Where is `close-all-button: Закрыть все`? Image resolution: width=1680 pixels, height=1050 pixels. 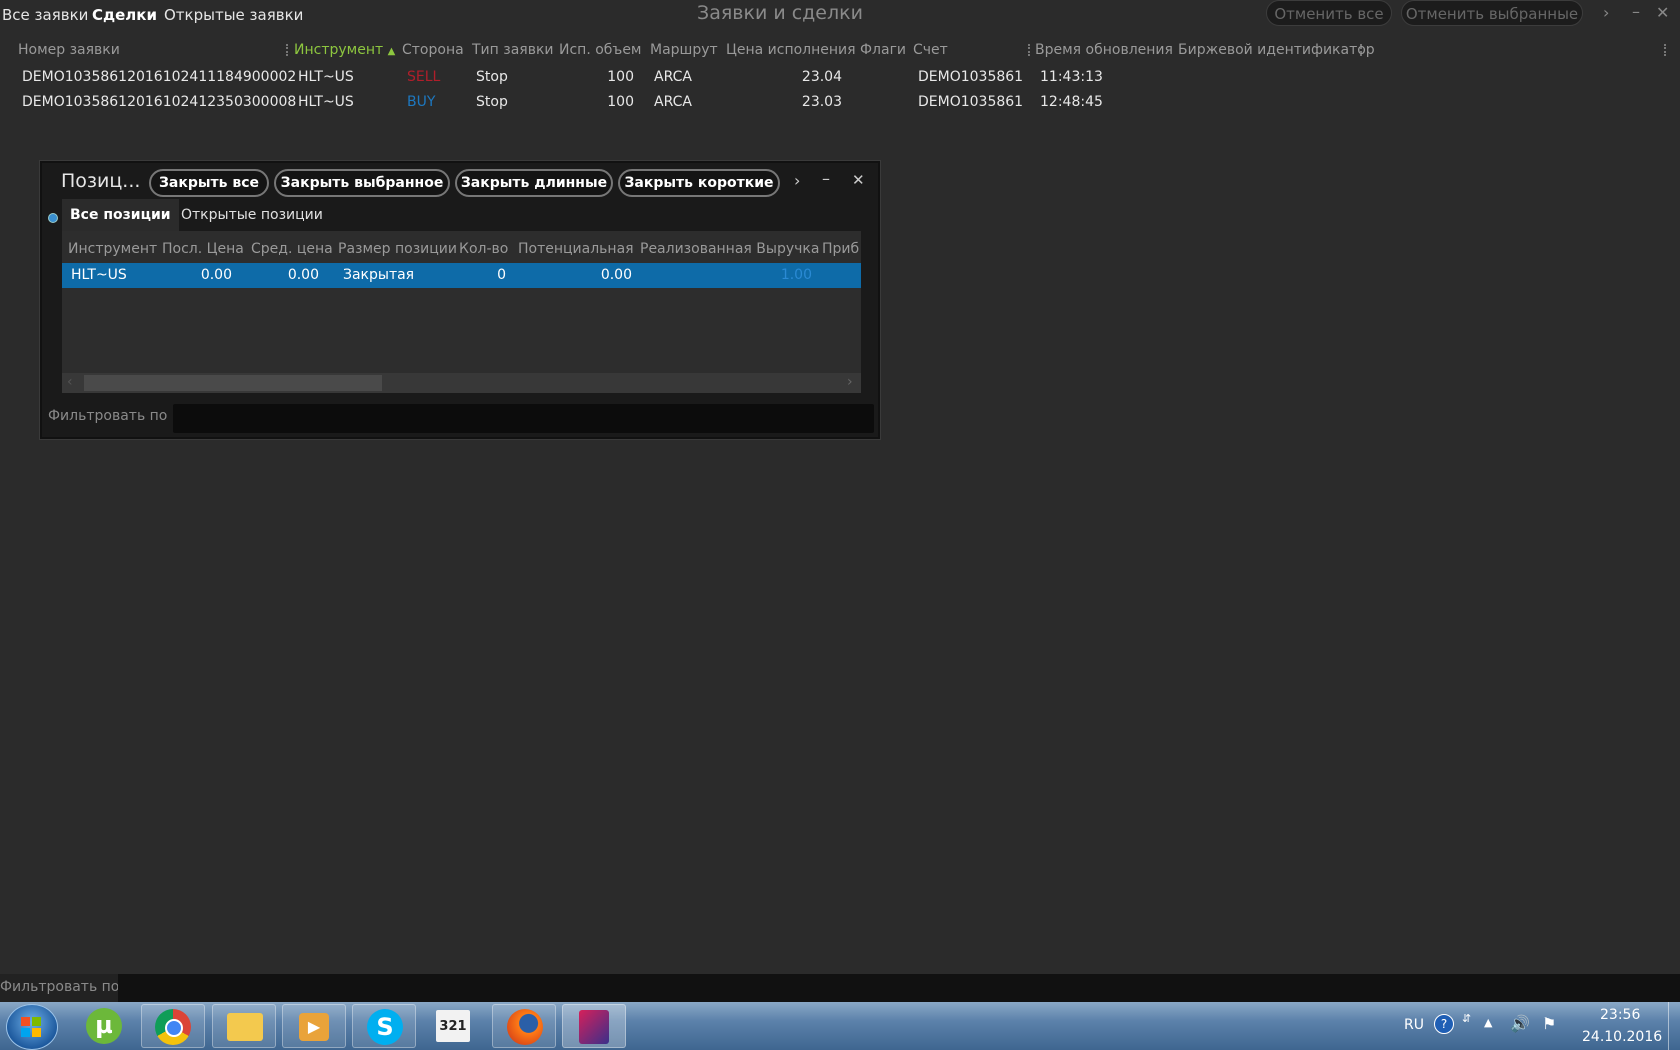
close-all-button: Закрыть все is located at coordinates (209, 183).